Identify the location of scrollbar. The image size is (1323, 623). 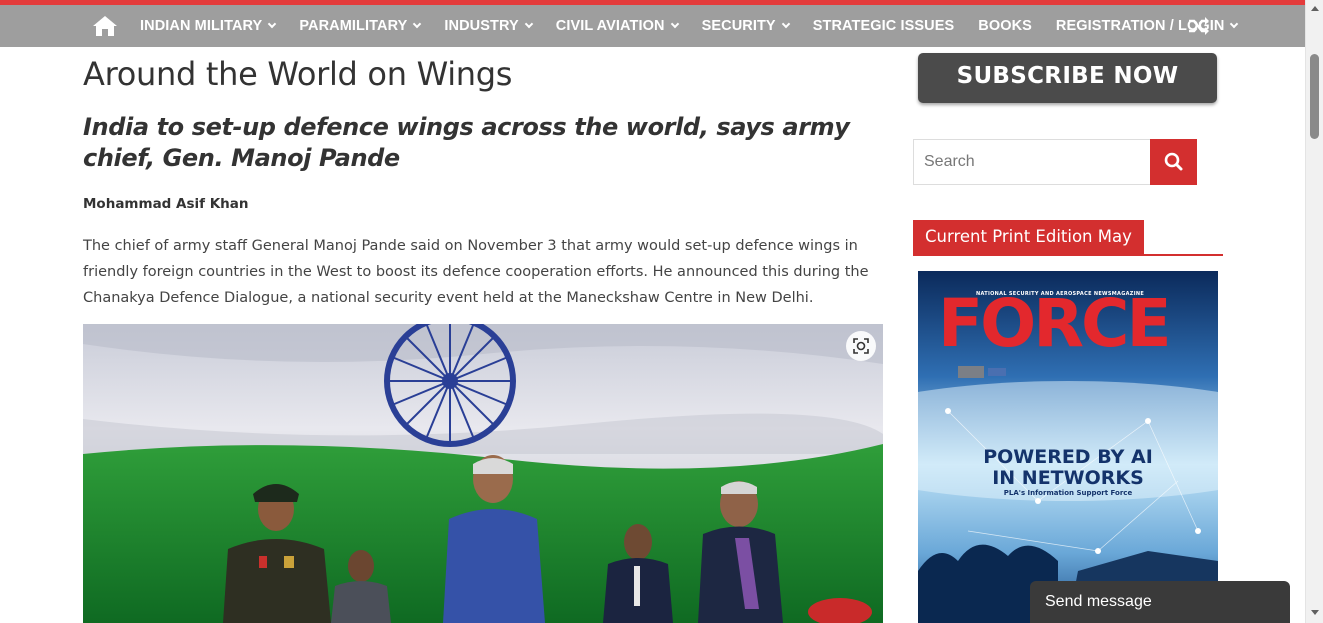
(1314, 311).